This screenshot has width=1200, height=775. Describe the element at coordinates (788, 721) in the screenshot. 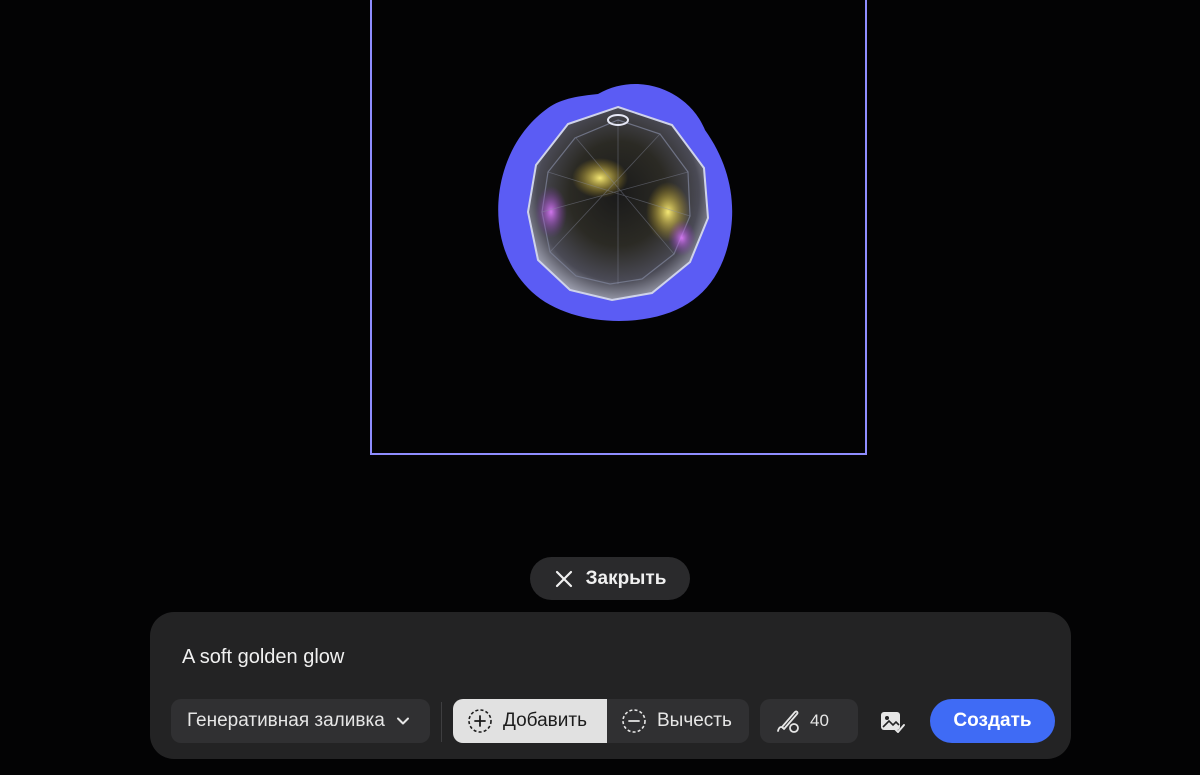

I see `brush-icon` at that location.